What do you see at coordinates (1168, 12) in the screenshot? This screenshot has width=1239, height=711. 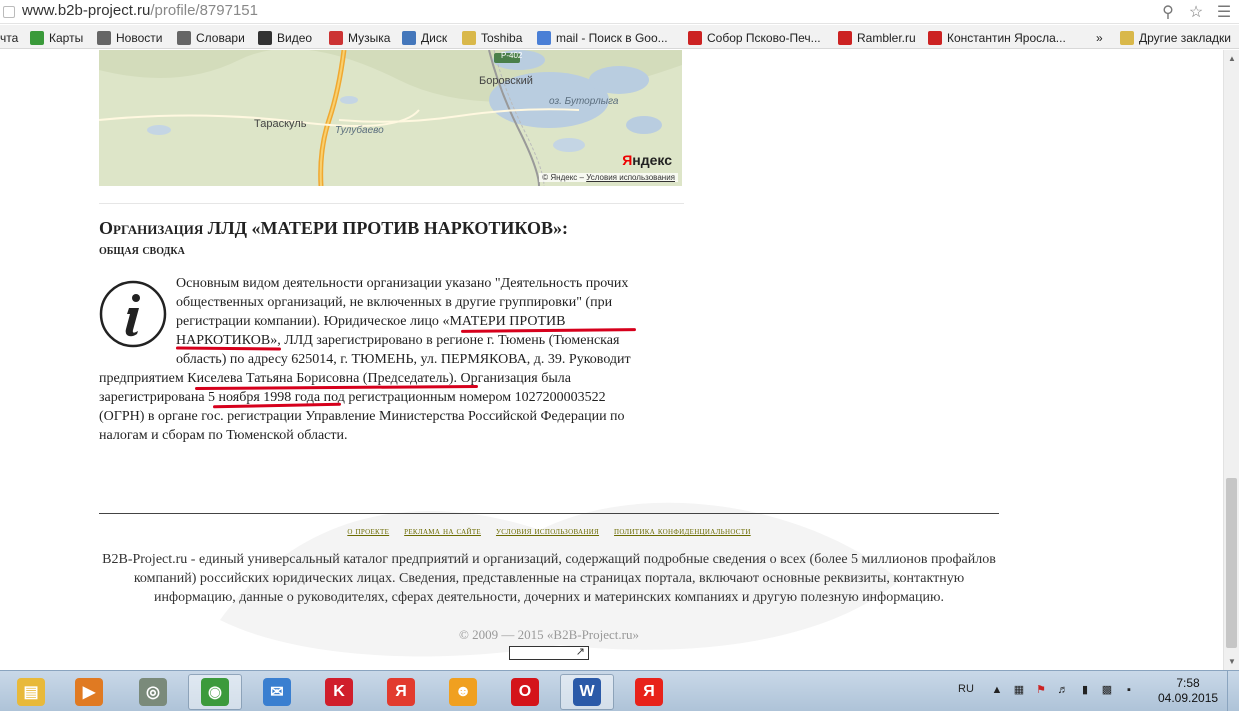 I see `search-icon: ⚲` at bounding box center [1168, 12].